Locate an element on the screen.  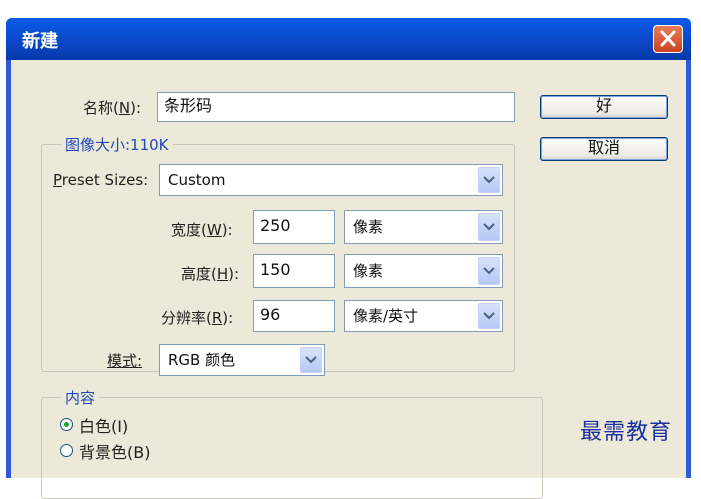
dialog-title: 新建 is located at coordinates (40, 41).